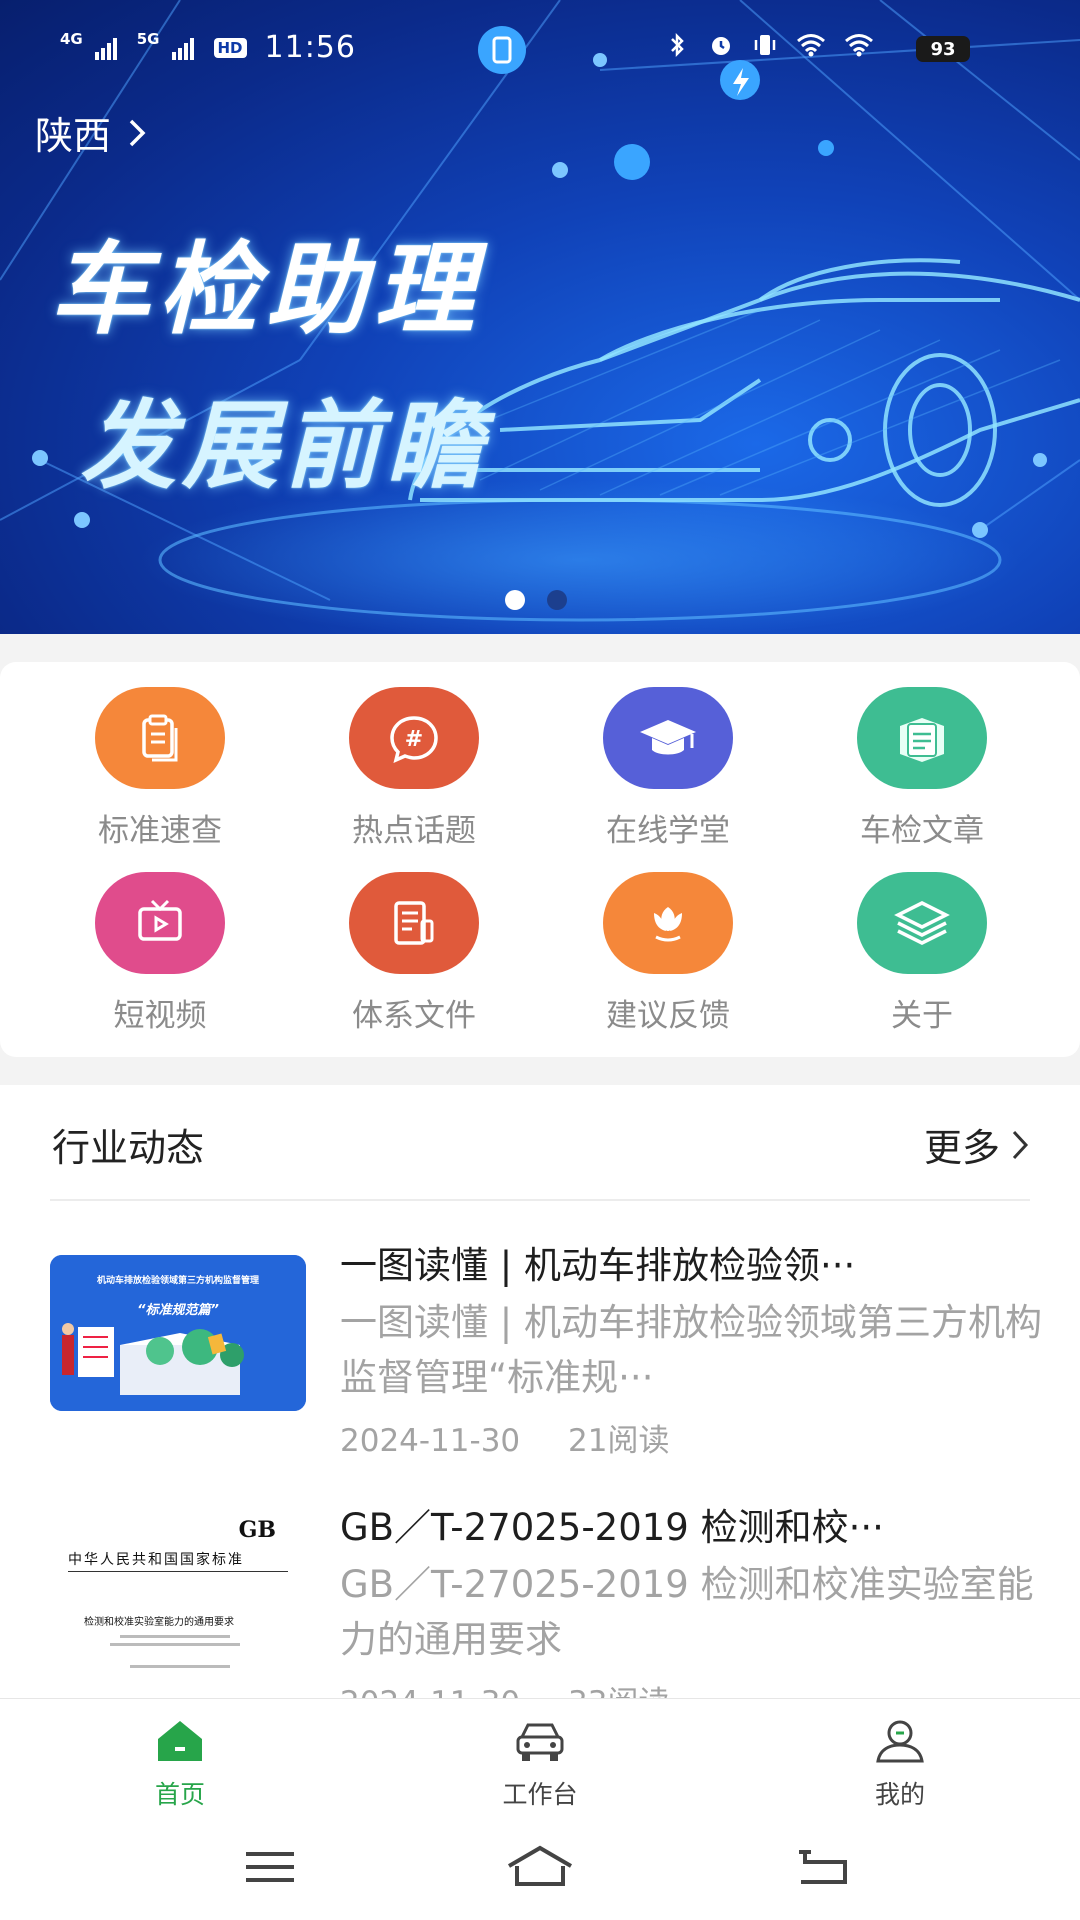 This screenshot has width=1080, height=1920. What do you see at coordinates (668, 1016) in the screenshot?
I see `grid-label: 建议反馈` at bounding box center [668, 1016].